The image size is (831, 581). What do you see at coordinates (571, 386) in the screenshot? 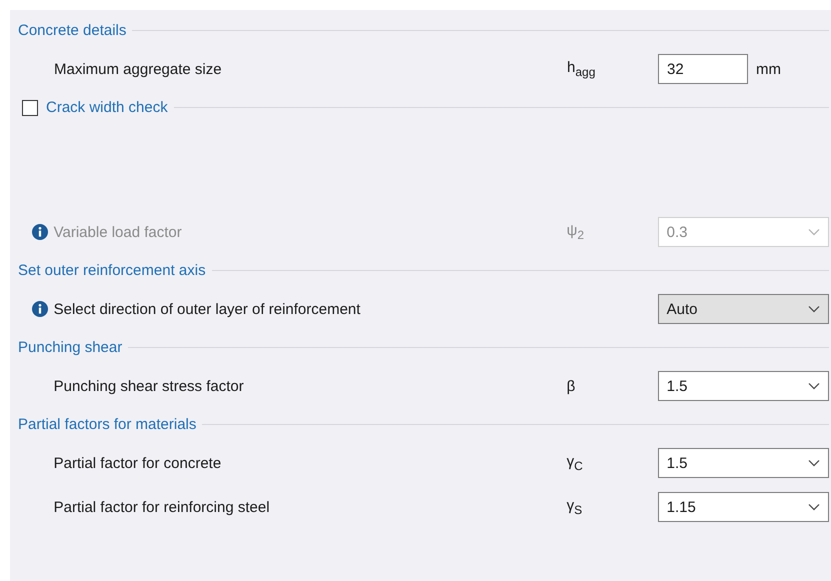
I see `symbol: β` at bounding box center [571, 386].